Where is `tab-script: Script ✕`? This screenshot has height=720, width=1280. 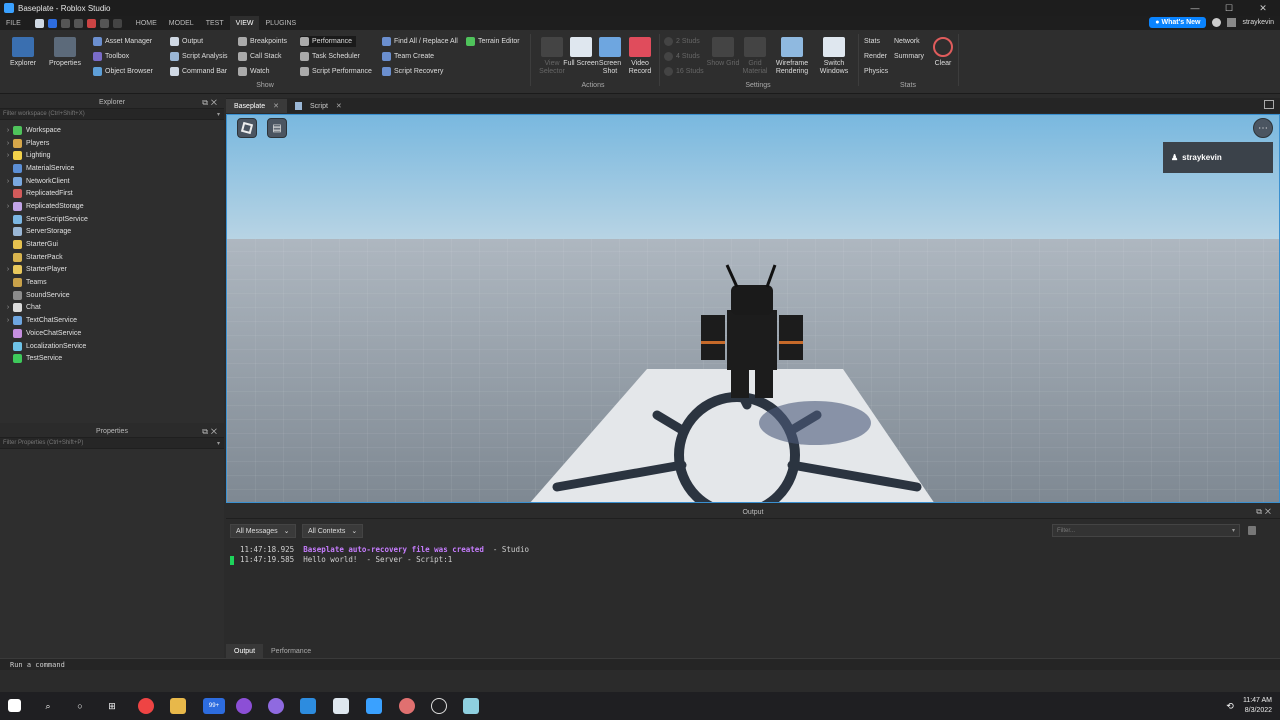 tab-script: Script ✕ is located at coordinates (318, 106).